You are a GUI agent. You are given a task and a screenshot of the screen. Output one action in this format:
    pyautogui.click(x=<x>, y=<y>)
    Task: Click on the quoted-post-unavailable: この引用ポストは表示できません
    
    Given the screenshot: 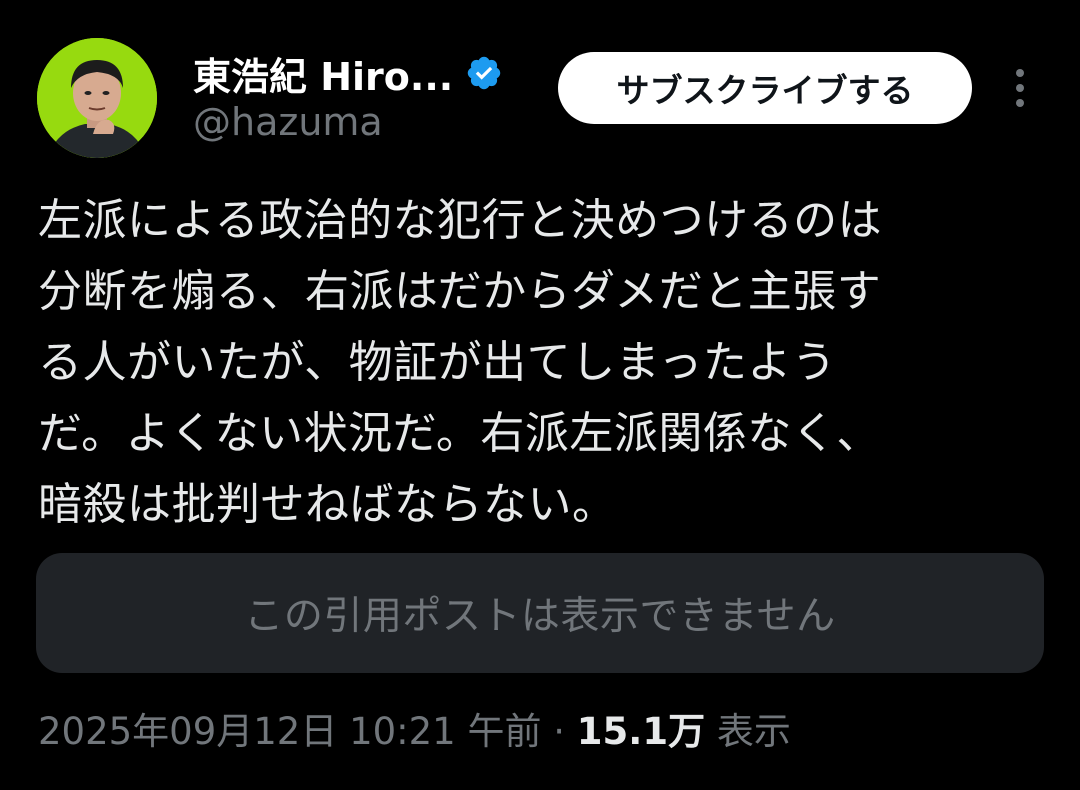 What is the action you would take?
    pyautogui.click(x=540, y=613)
    